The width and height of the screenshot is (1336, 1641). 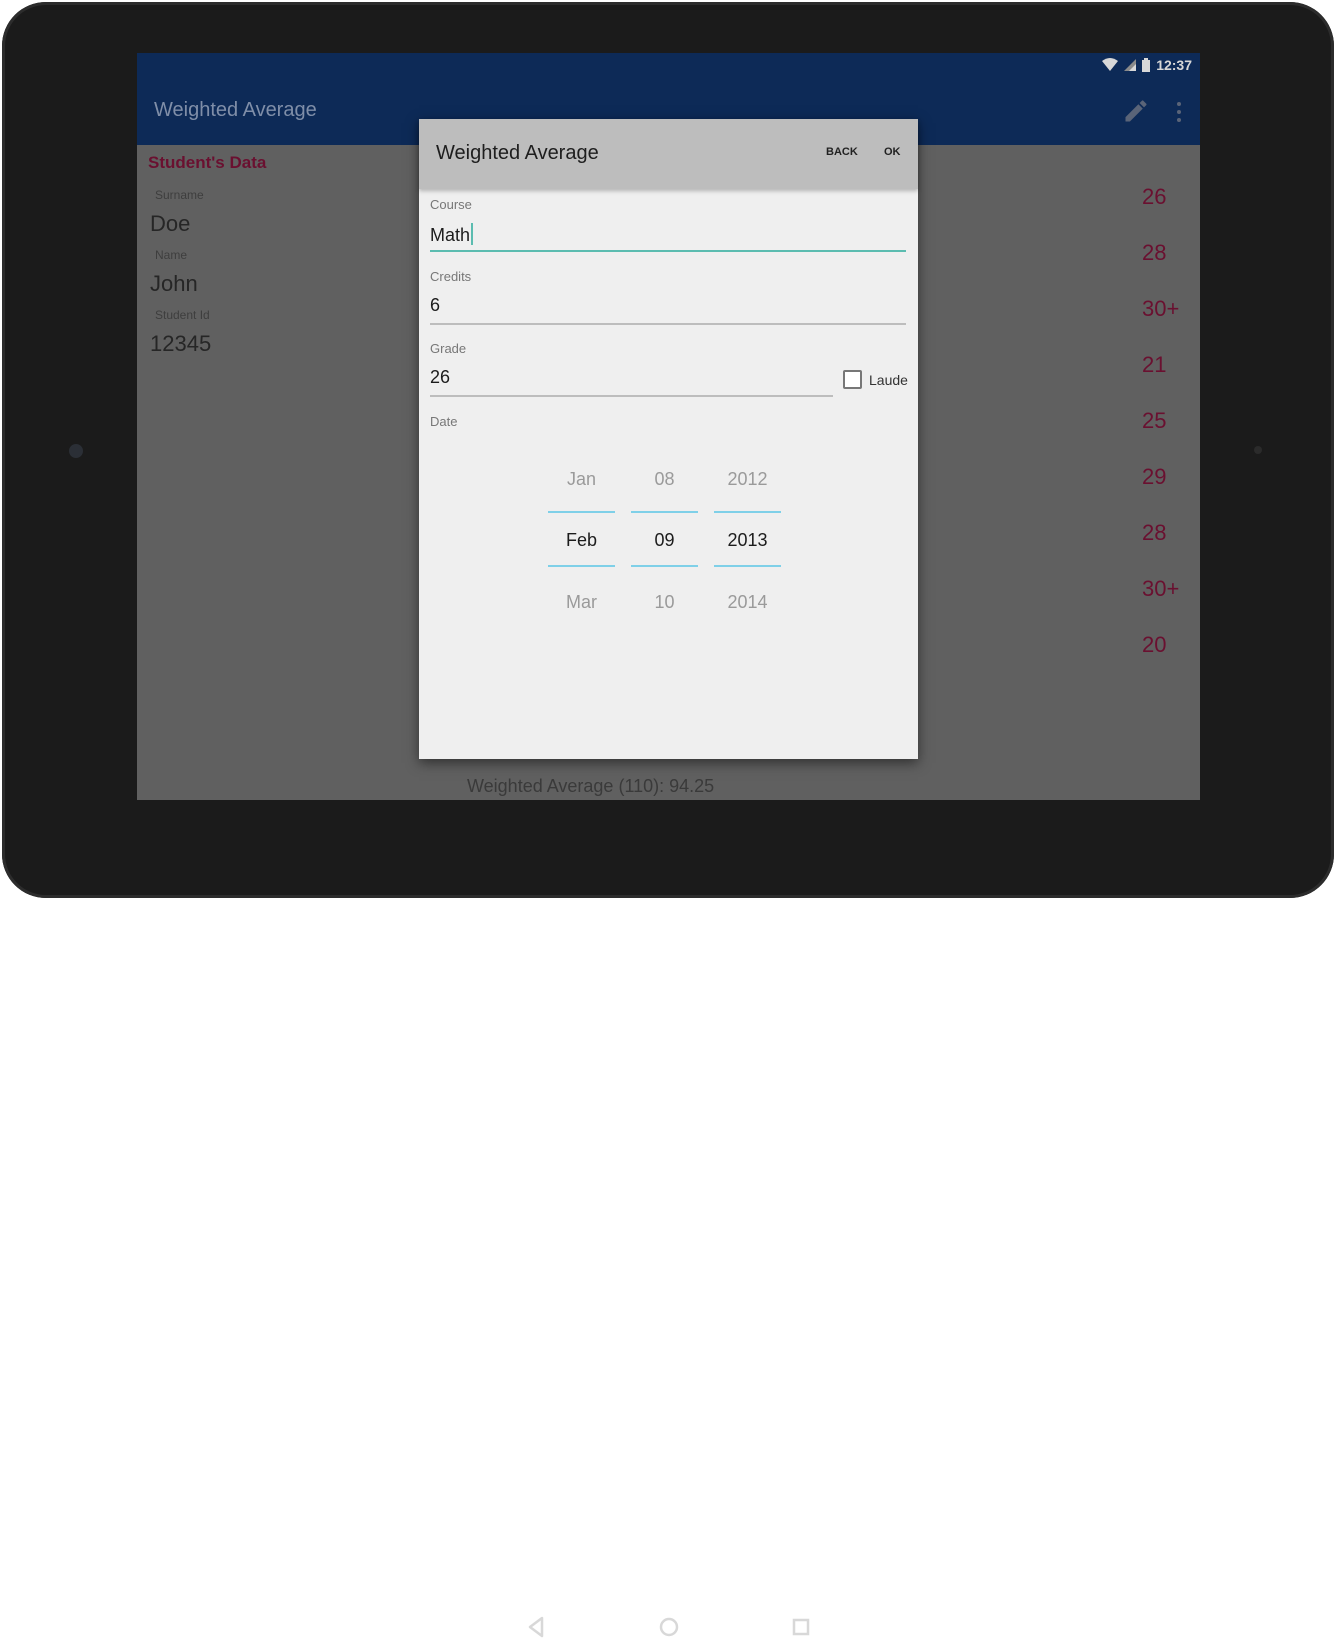 I want to click on month-picker: Jan Feb Mar, so click(x=581, y=537).